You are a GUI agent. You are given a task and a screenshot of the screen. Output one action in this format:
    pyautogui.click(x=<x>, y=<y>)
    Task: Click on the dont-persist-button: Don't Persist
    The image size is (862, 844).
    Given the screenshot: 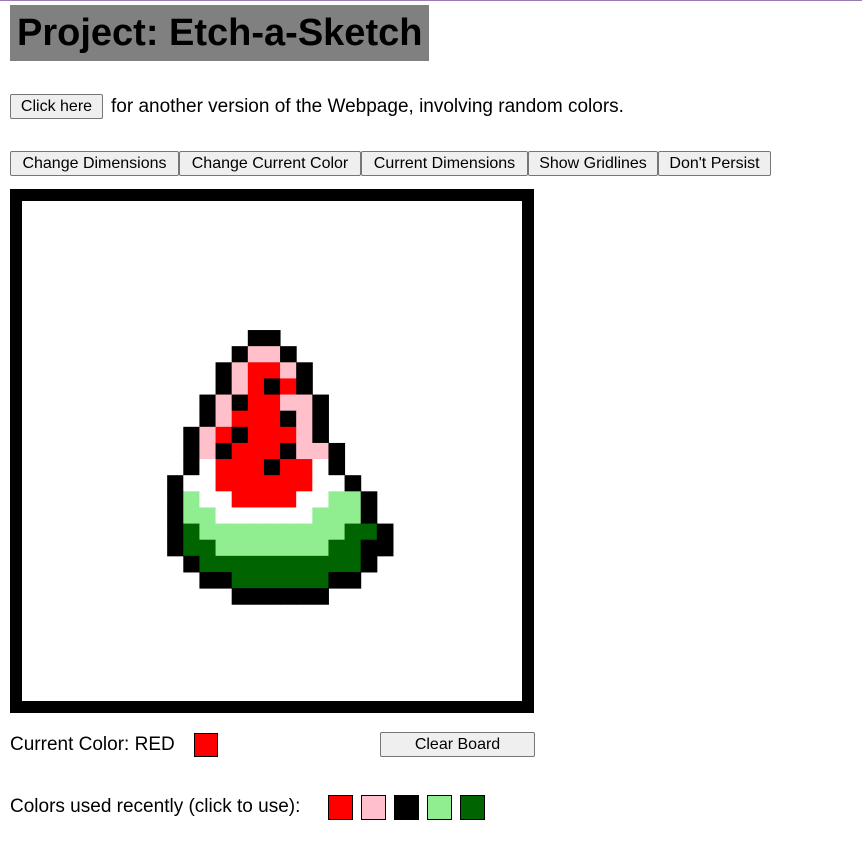 What is the action you would take?
    pyautogui.click(x=714, y=163)
    